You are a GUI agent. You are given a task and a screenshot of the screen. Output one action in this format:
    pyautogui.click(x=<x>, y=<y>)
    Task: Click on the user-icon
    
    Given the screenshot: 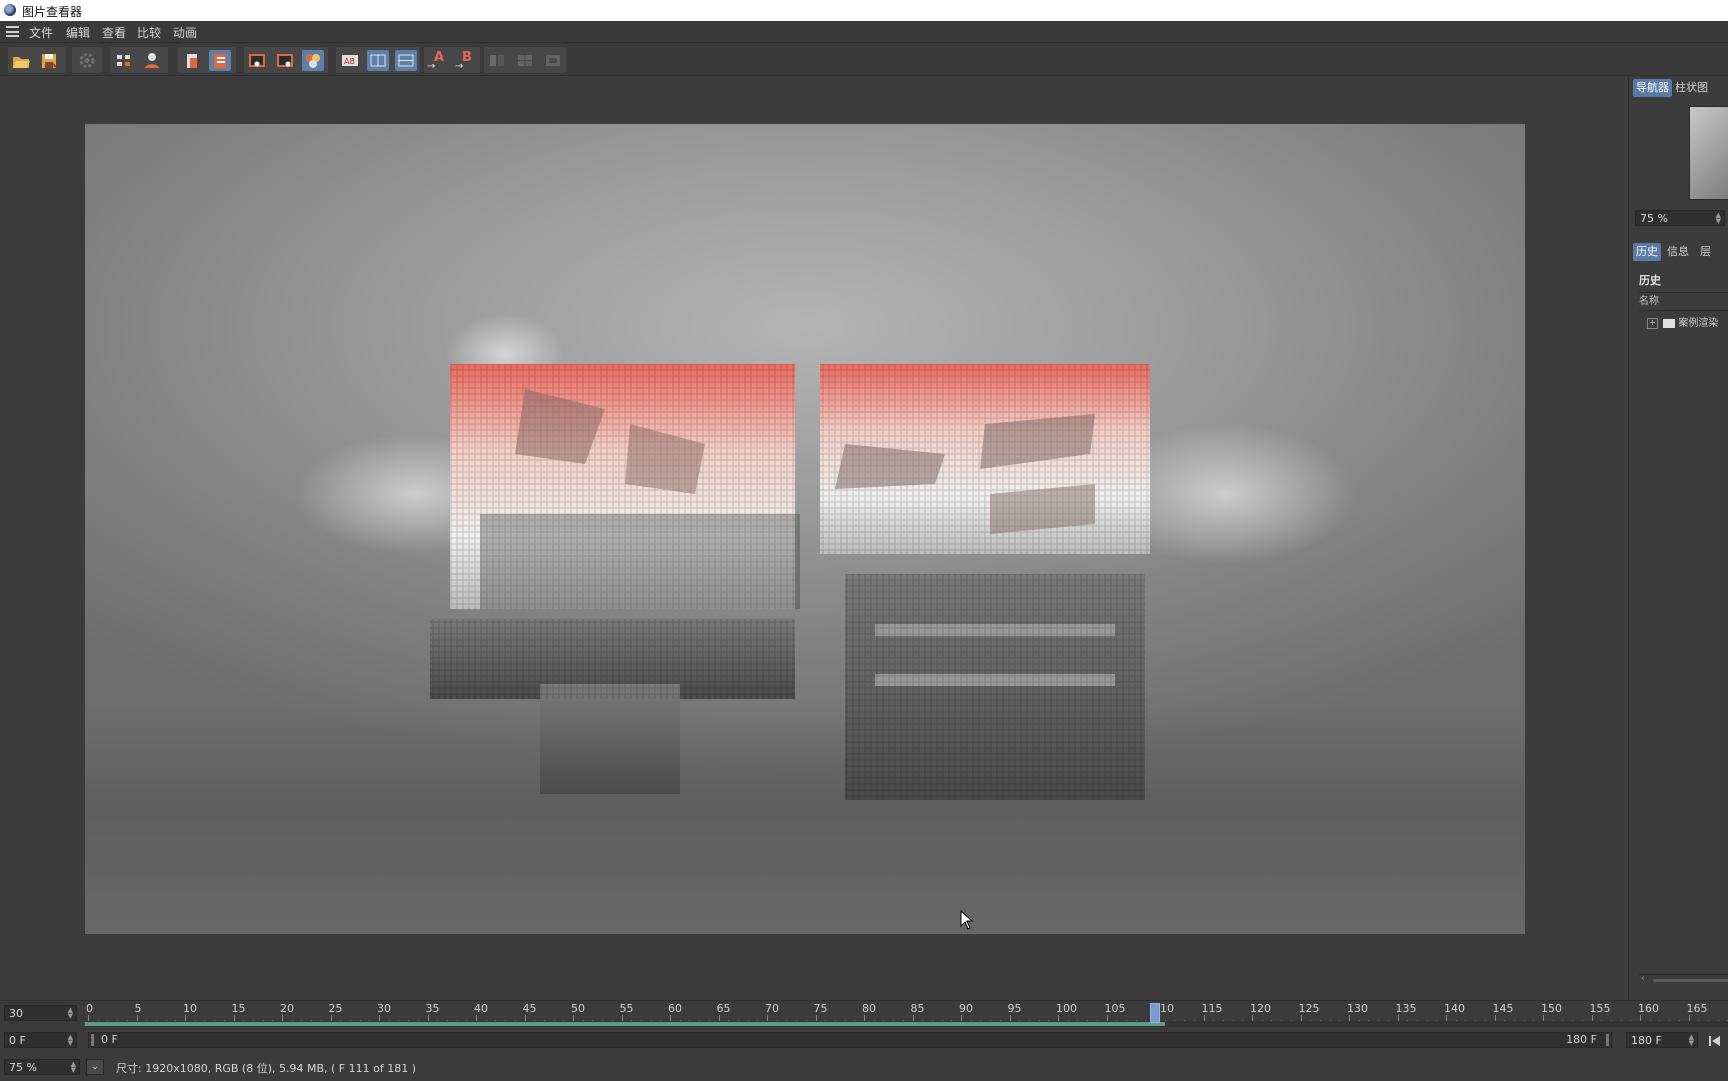 What is the action you would take?
    pyautogui.click(x=152, y=60)
    